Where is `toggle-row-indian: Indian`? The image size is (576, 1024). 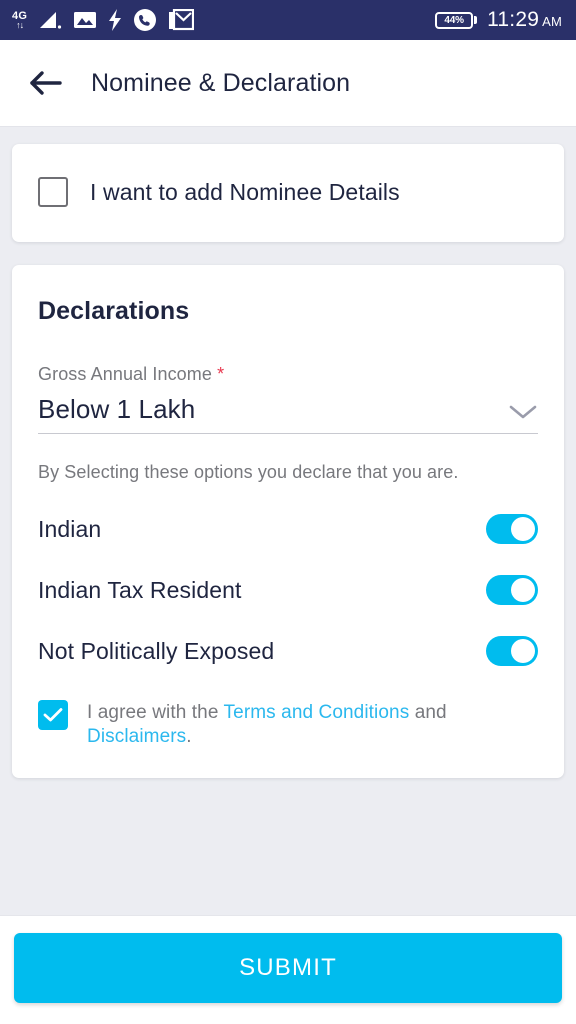
toggle-row-indian: Indian is located at coordinates (288, 529).